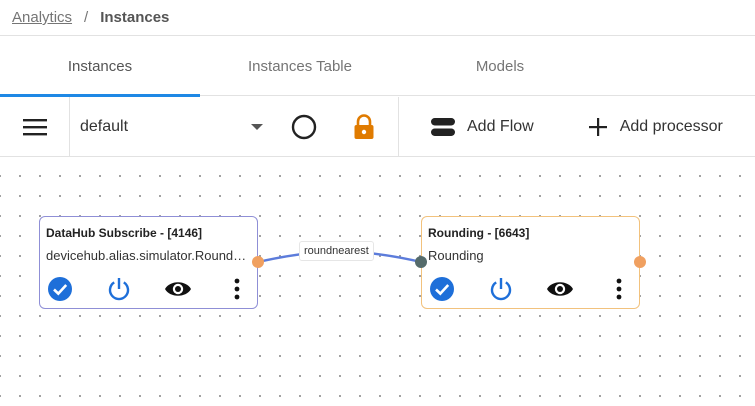  I want to click on node-subtitle: devicehub.alias.simulator.RoundNearest, so click(149, 255).